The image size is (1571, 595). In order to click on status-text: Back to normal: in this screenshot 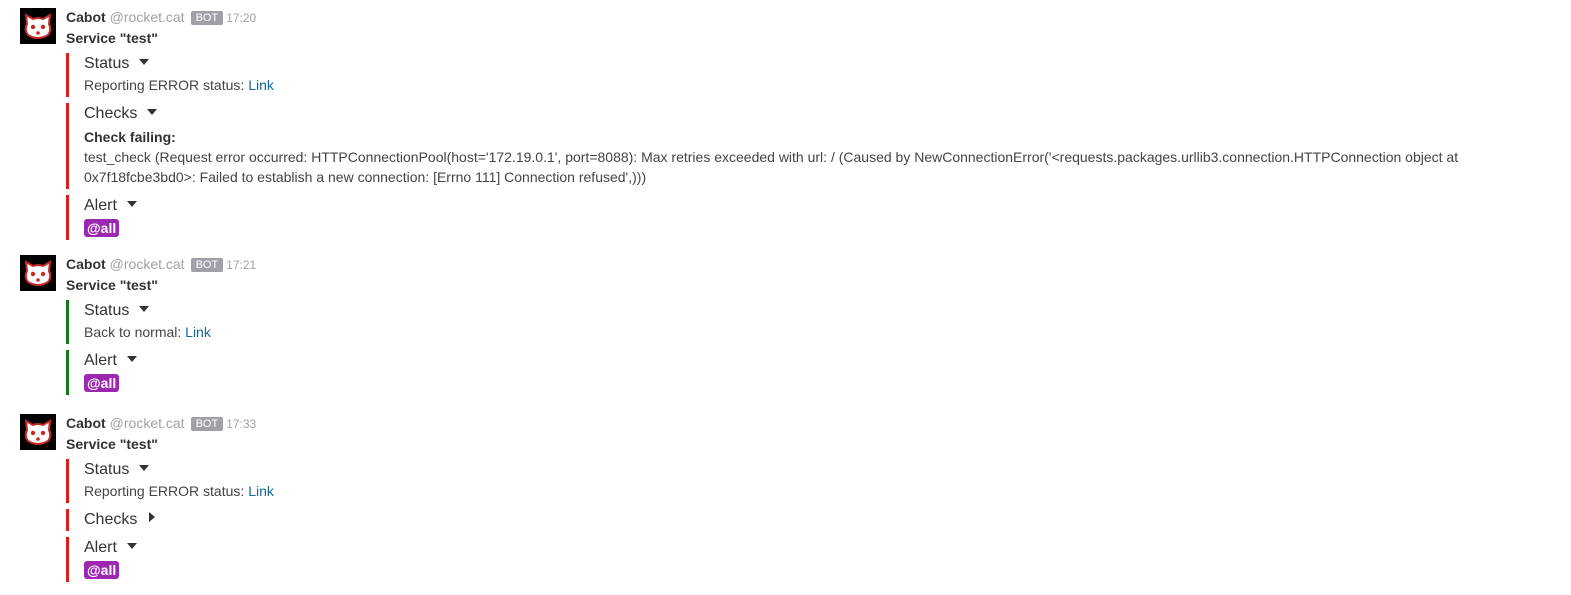, I will do `click(133, 332)`.